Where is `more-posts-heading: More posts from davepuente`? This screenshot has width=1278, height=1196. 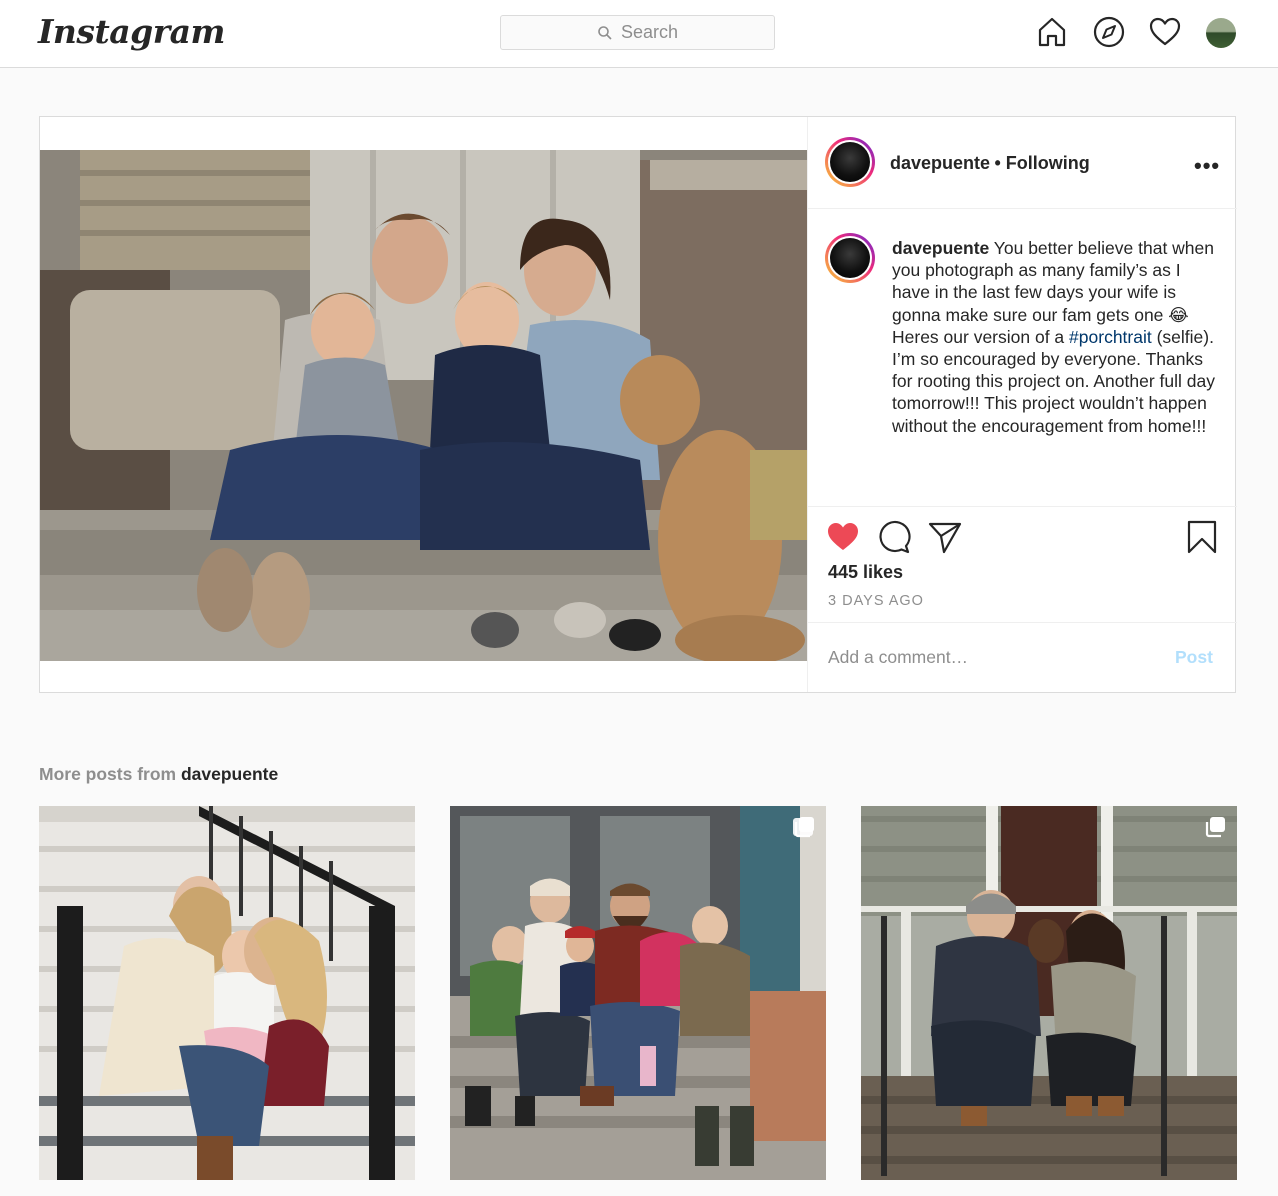
more-posts-heading: More posts from davepuente is located at coordinates (158, 774).